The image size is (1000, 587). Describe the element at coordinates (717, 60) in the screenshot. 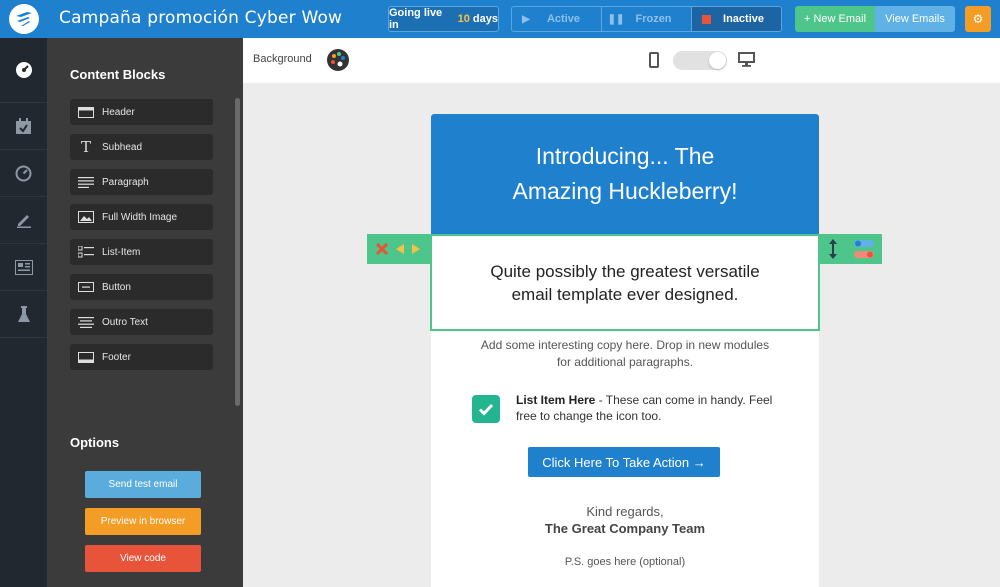

I see `toggle-knob` at that location.